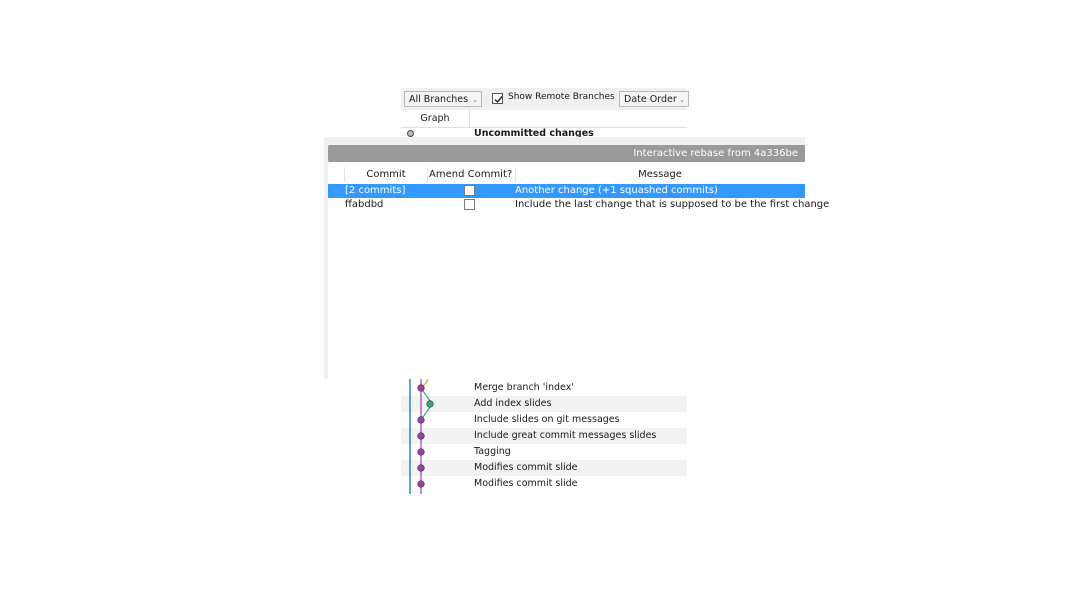  I want to click on commit-message: Include slides on git messages, so click(547, 419).